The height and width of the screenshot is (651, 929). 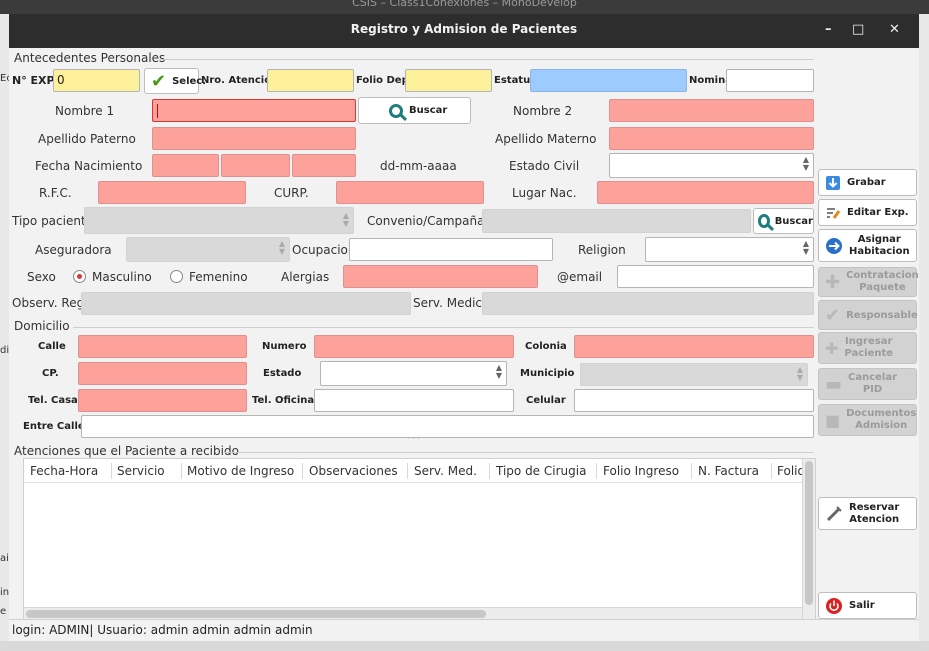 What do you see at coordinates (53, 400) in the screenshot?
I see `tel-casa-label: Tel. Casa` at bounding box center [53, 400].